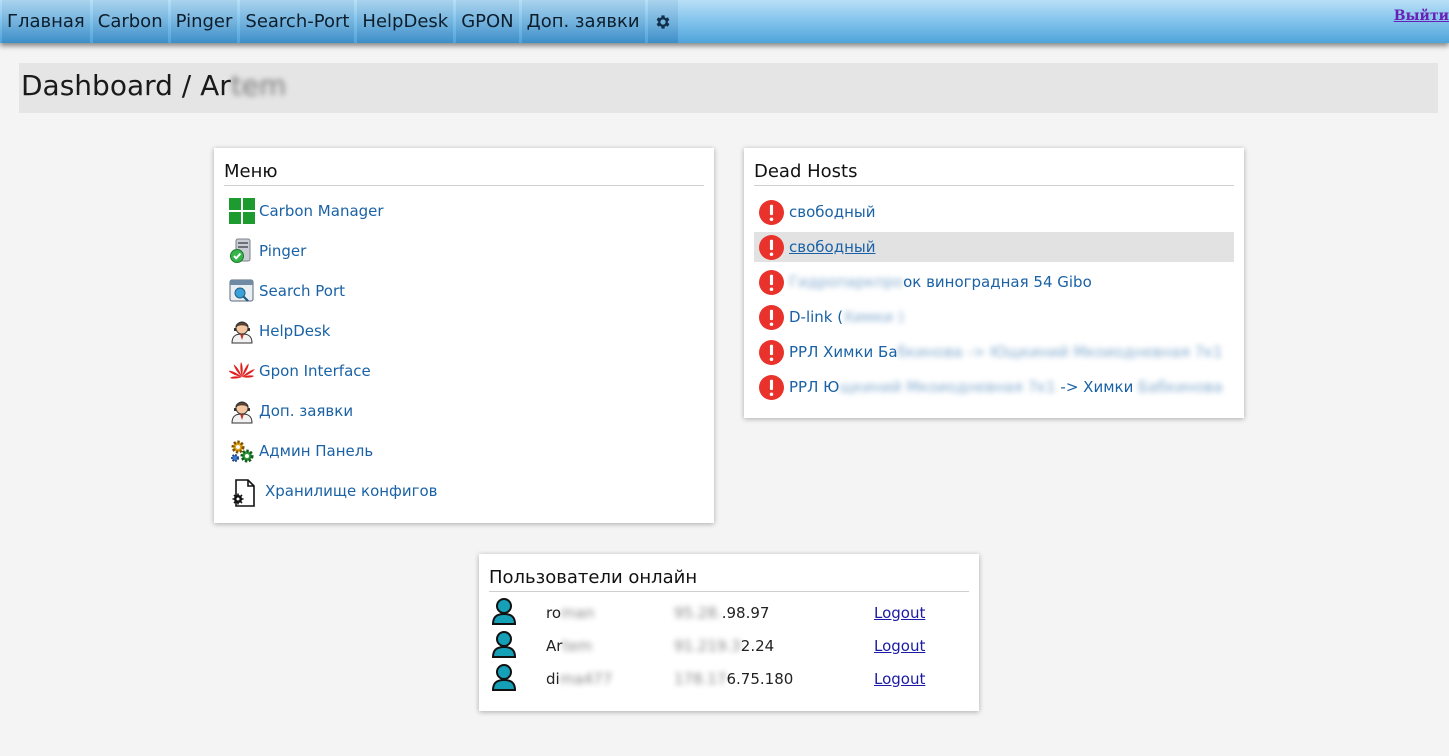 The width and height of the screenshot is (1449, 756). I want to click on nav-item-pinger: Pinger, so click(204, 21).